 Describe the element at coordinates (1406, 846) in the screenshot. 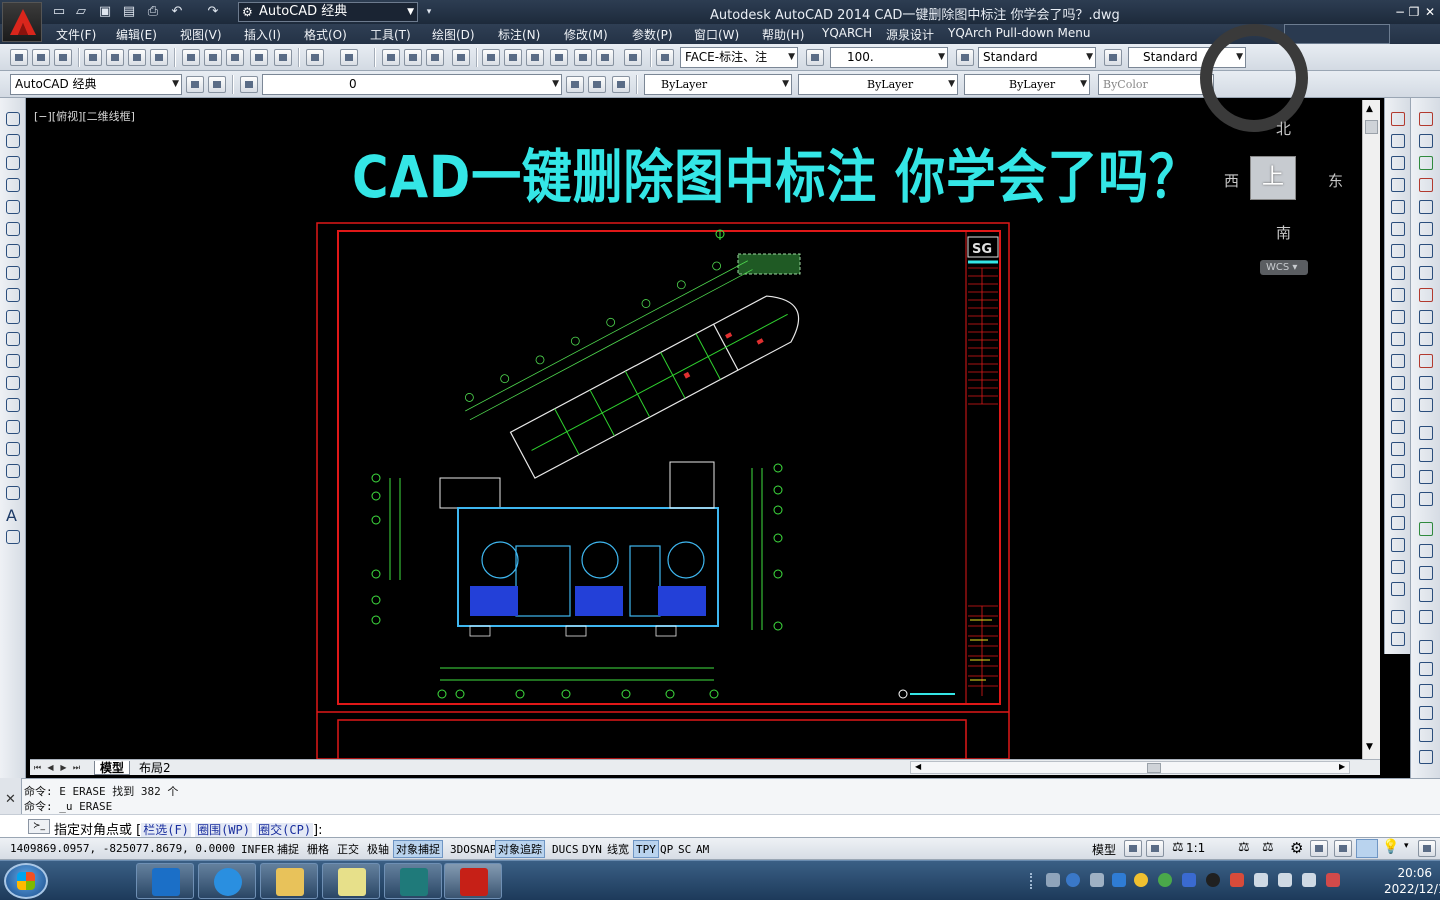

I see `status-menu-icon: ▾` at that location.